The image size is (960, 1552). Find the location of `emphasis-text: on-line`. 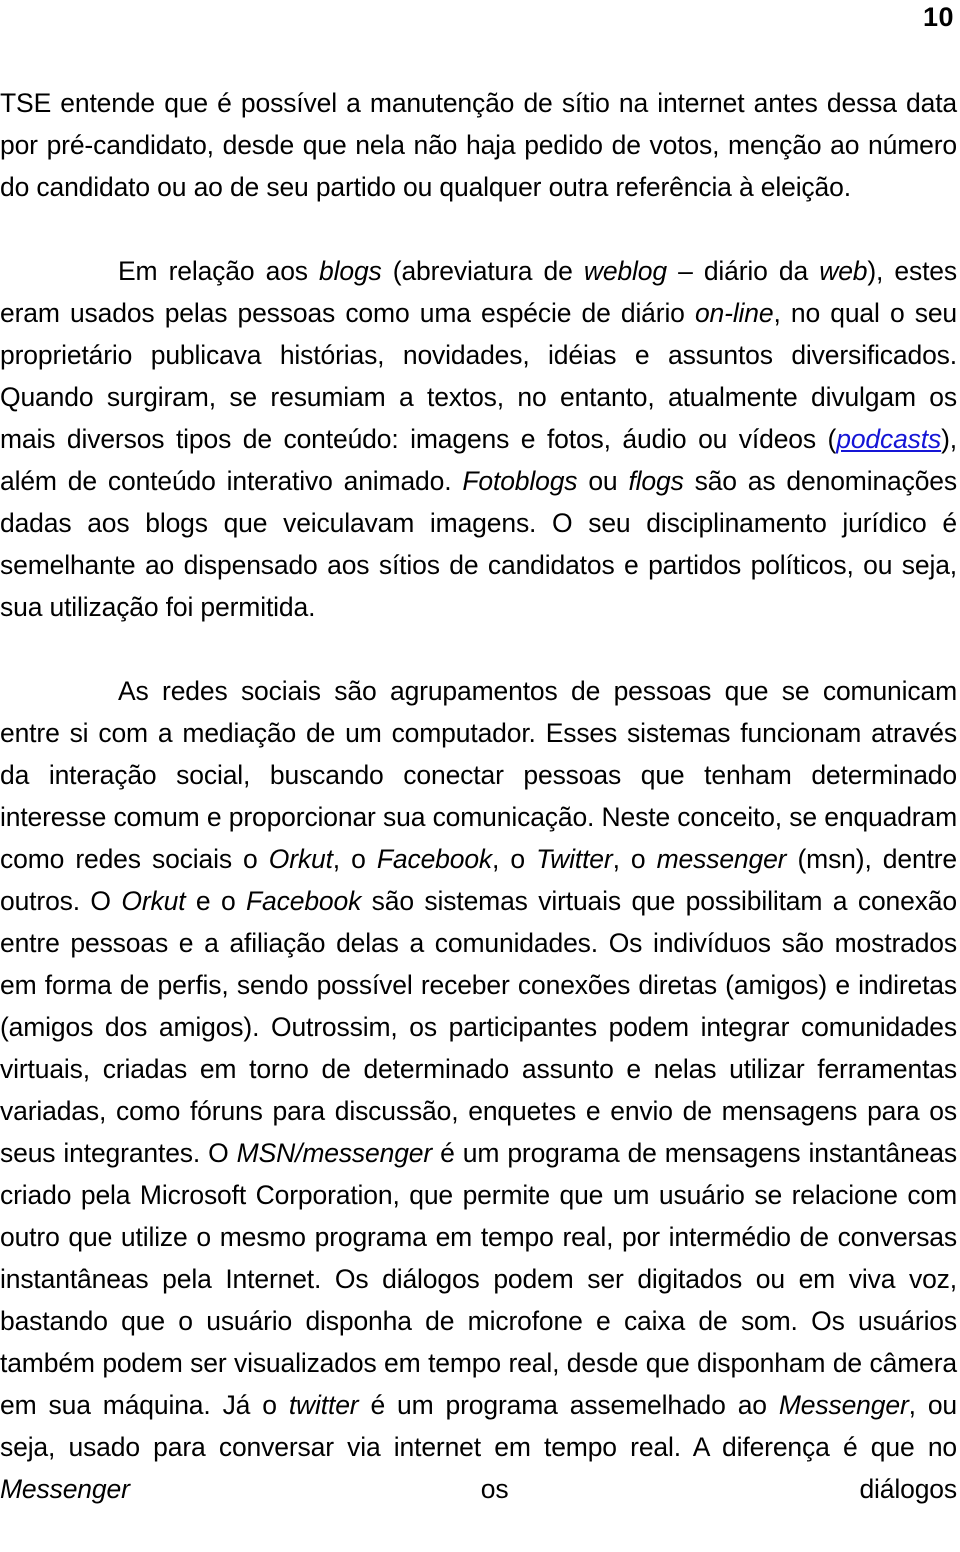

emphasis-text: on-line is located at coordinates (734, 313).